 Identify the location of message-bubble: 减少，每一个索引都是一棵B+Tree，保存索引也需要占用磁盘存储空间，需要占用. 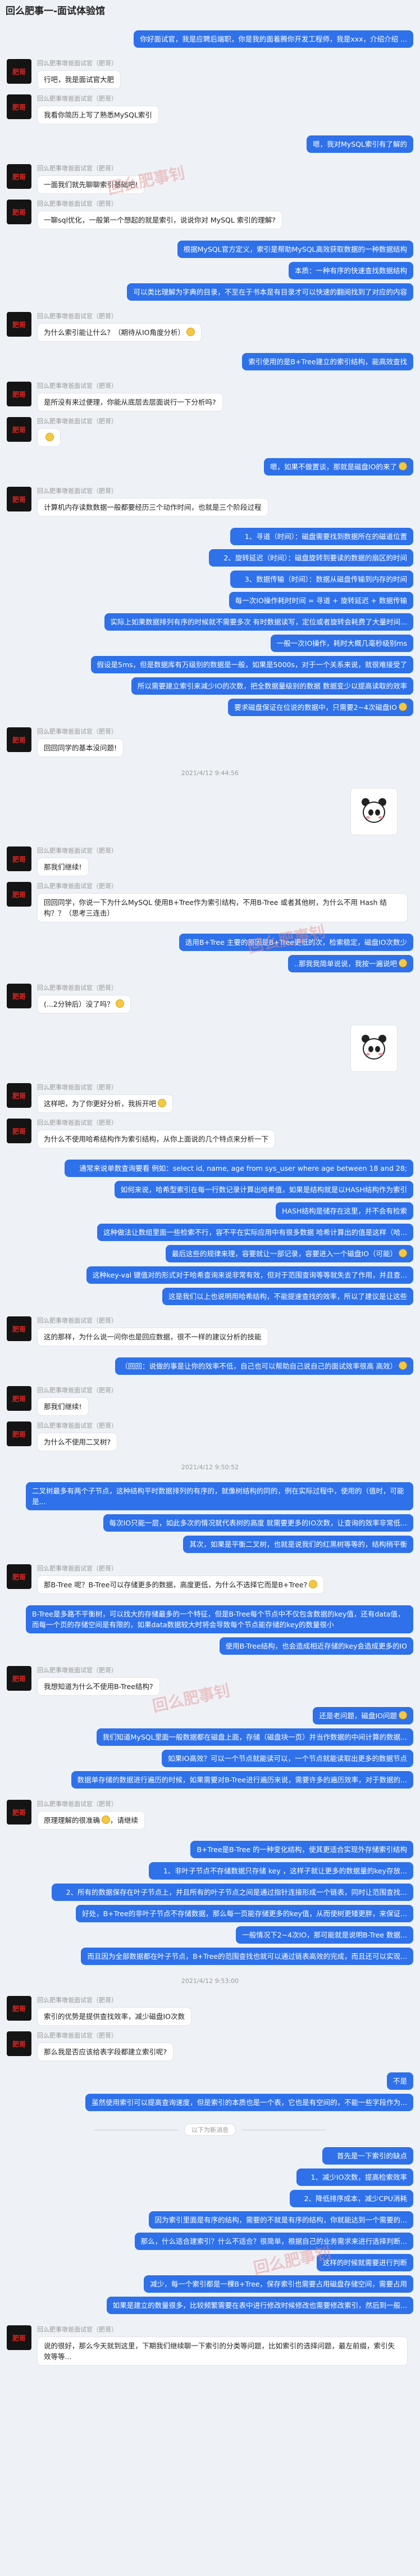
(278, 2284).